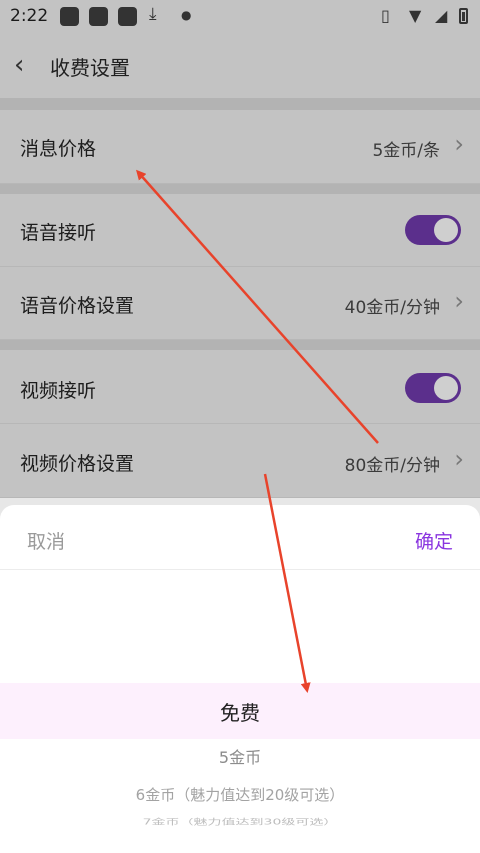 Image resolution: width=480 pixels, height=853 pixels. I want to click on setting-row-message-price: 消息价格 5金币/条 ›, so click(240, 147).